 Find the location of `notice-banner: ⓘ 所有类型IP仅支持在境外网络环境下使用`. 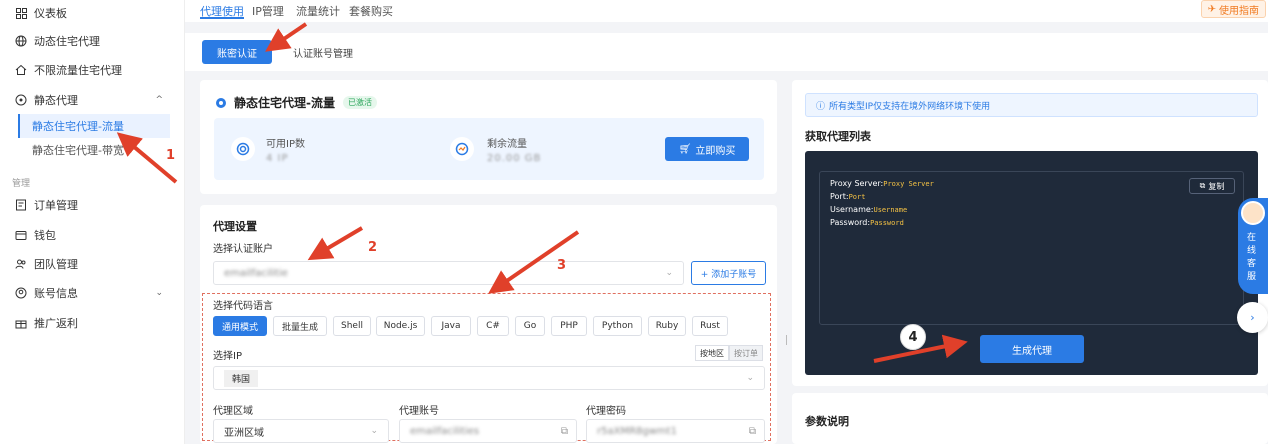

notice-banner: ⓘ 所有类型IP仅支持在境外网络环境下使用 is located at coordinates (1031, 105).